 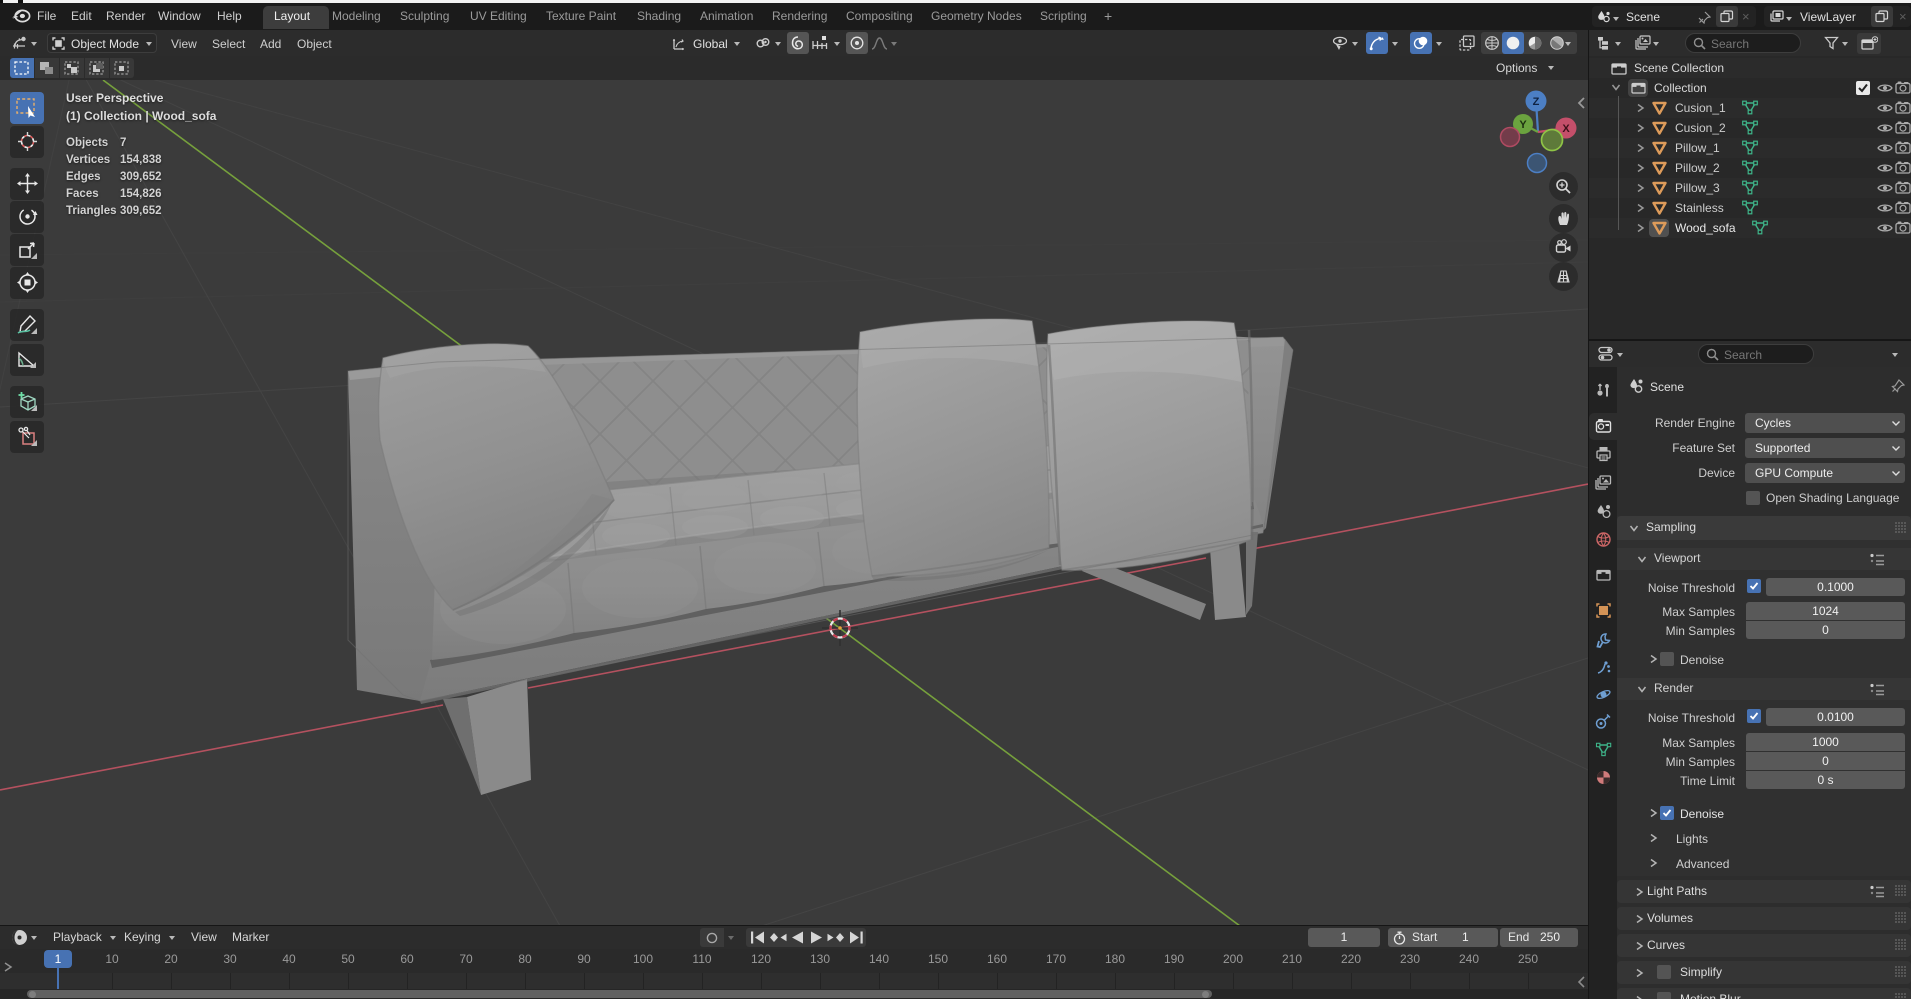 I want to click on svg-text: X, so click(x=1566, y=129).